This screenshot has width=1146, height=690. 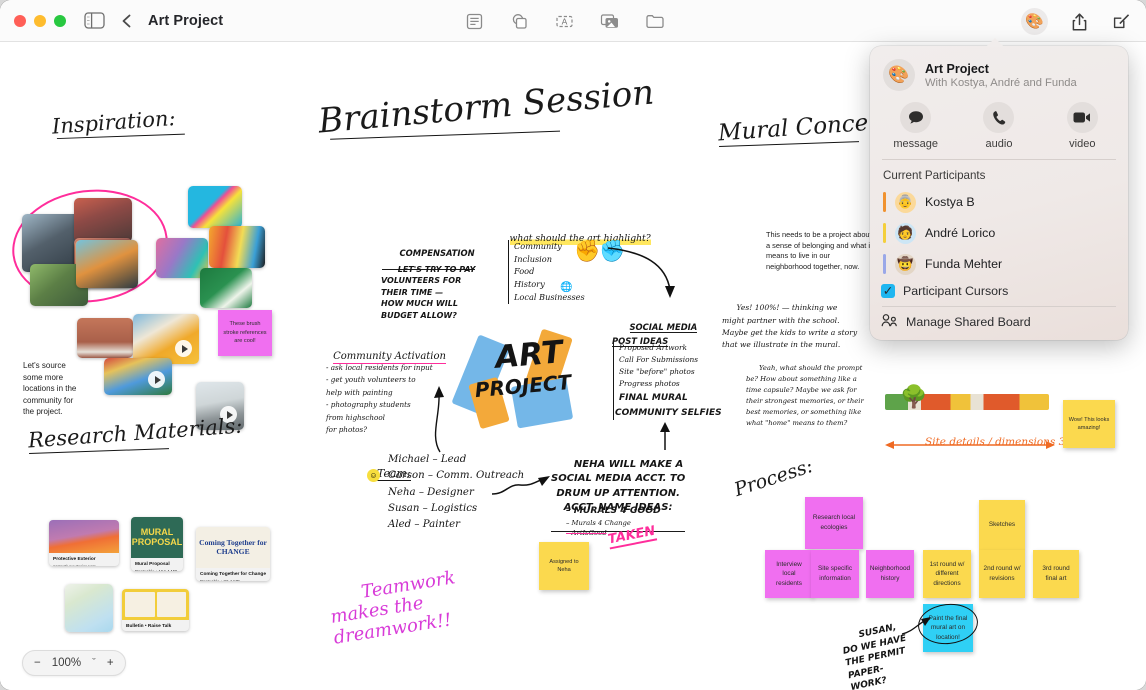 What do you see at coordinates (529, 284) in the screenshot?
I see `highlight-item: History` at bounding box center [529, 284].